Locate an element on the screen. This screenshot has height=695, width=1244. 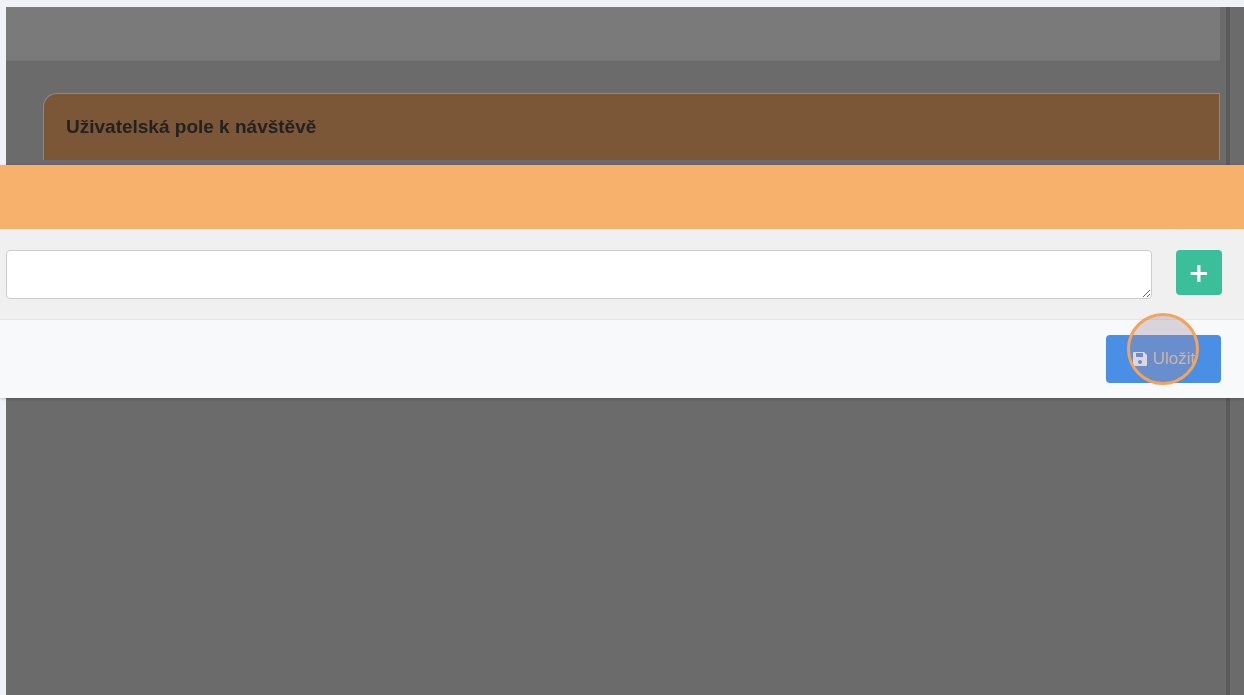
save-button: Uložit is located at coordinates (1163, 359).